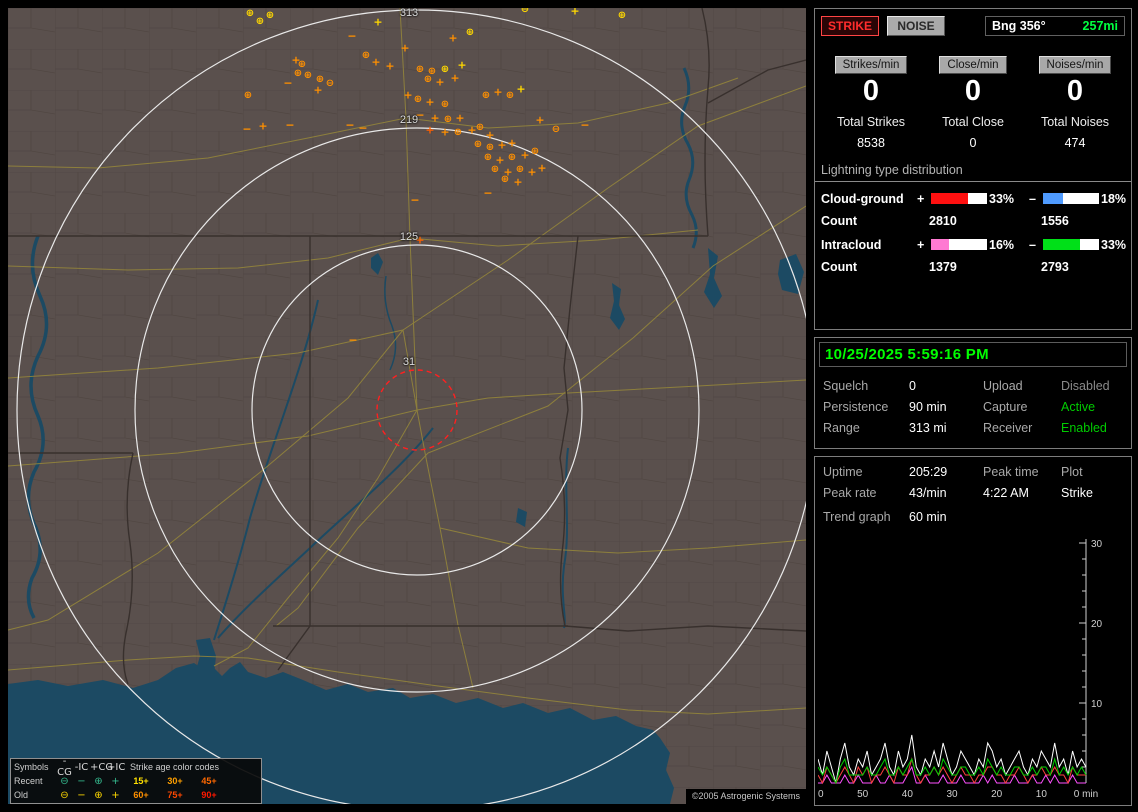  Describe the element at coordinates (1075, 121) in the screenshot. I see `total-noises-label: Total Noises` at that location.